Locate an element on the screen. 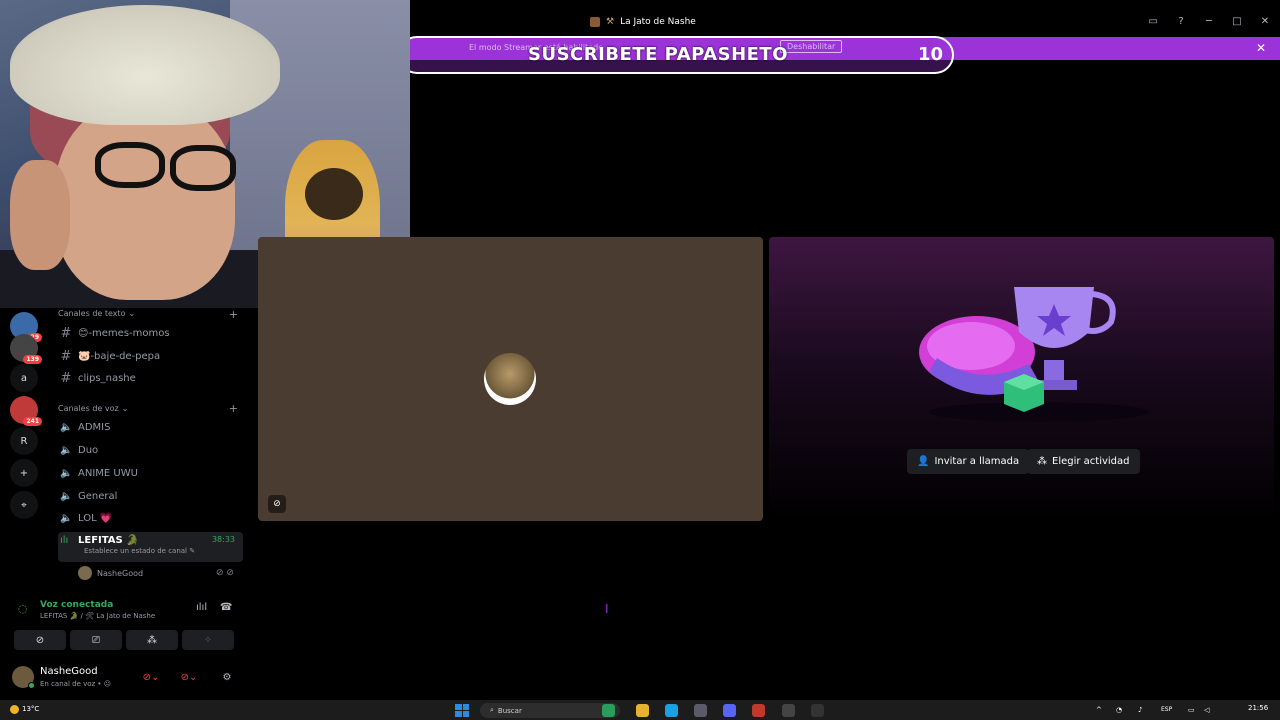 The image size is (1280, 720). voice-channel-general: 🔈 General is located at coordinates (150, 496).